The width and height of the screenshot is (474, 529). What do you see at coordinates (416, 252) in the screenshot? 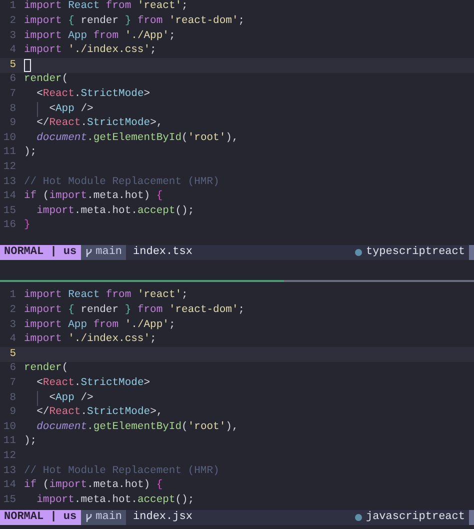
I see `filetype-label: typescriptreact` at bounding box center [416, 252].